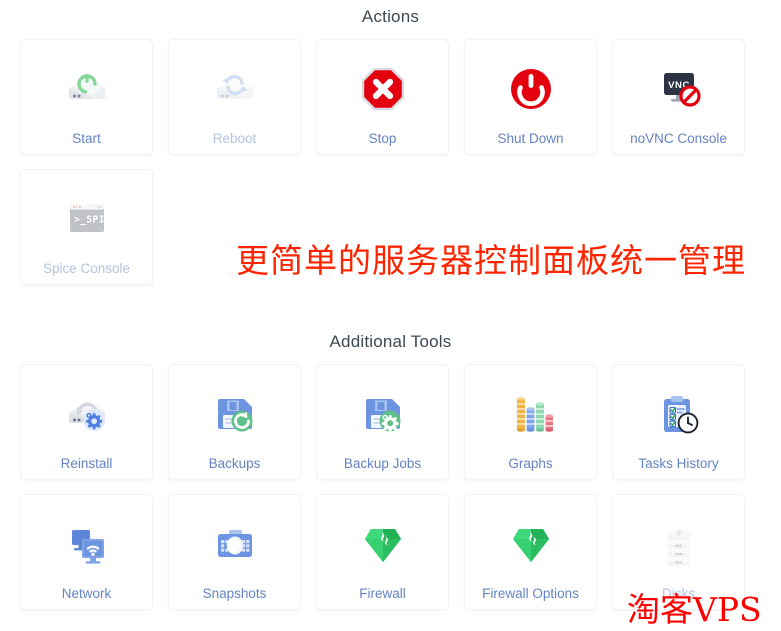 This screenshot has height=631, width=781. Describe the element at coordinates (531, 90) in the screenshot. I see `power-circle-icon` at that location.